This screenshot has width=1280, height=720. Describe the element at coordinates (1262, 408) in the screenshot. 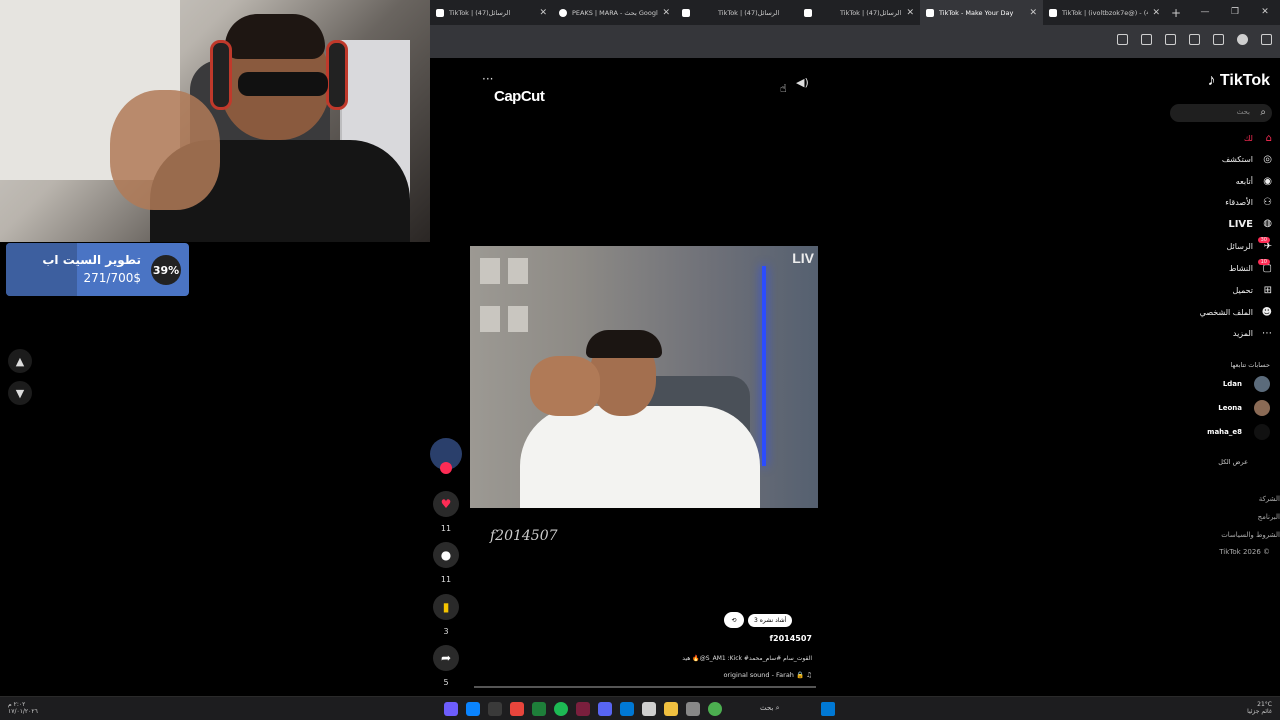

I see `avatar` at that location.